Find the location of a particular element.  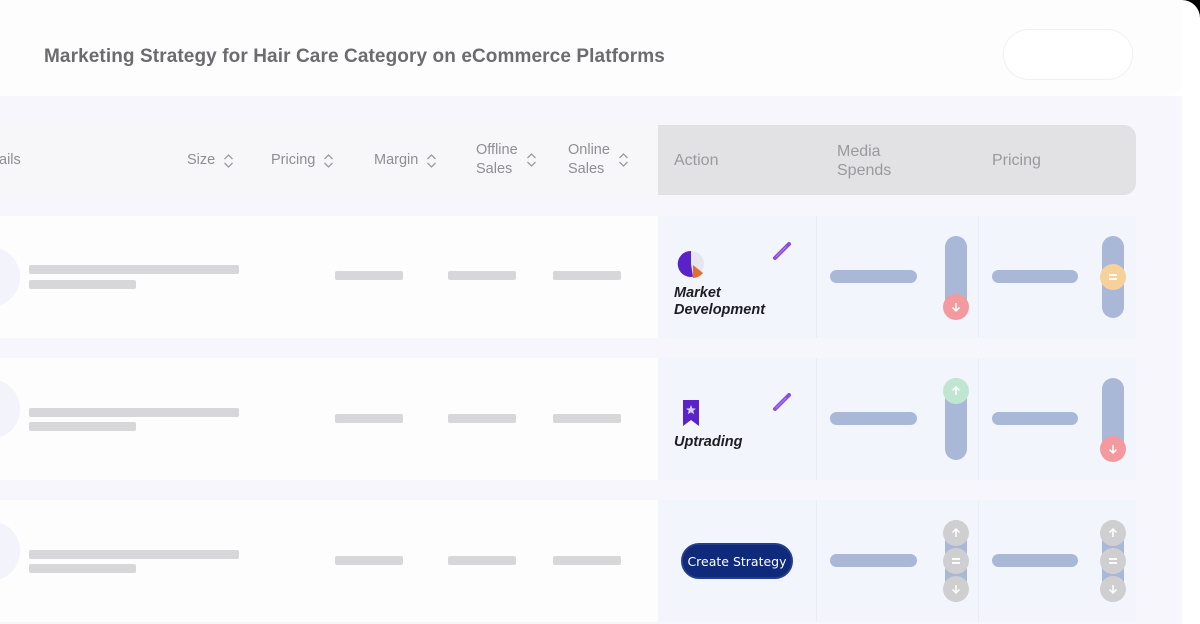

strategy-label: Uptrading is located at coordinates (708, 442).